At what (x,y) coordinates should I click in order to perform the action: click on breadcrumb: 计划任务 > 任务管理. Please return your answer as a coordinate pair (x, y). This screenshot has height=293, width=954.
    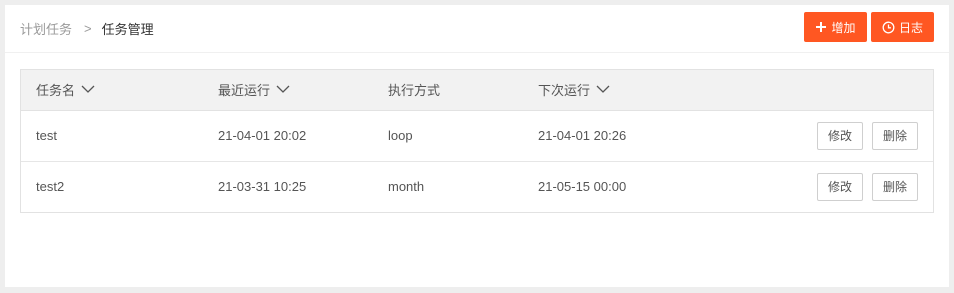
    Looking at the image, I should click on (87, 28).